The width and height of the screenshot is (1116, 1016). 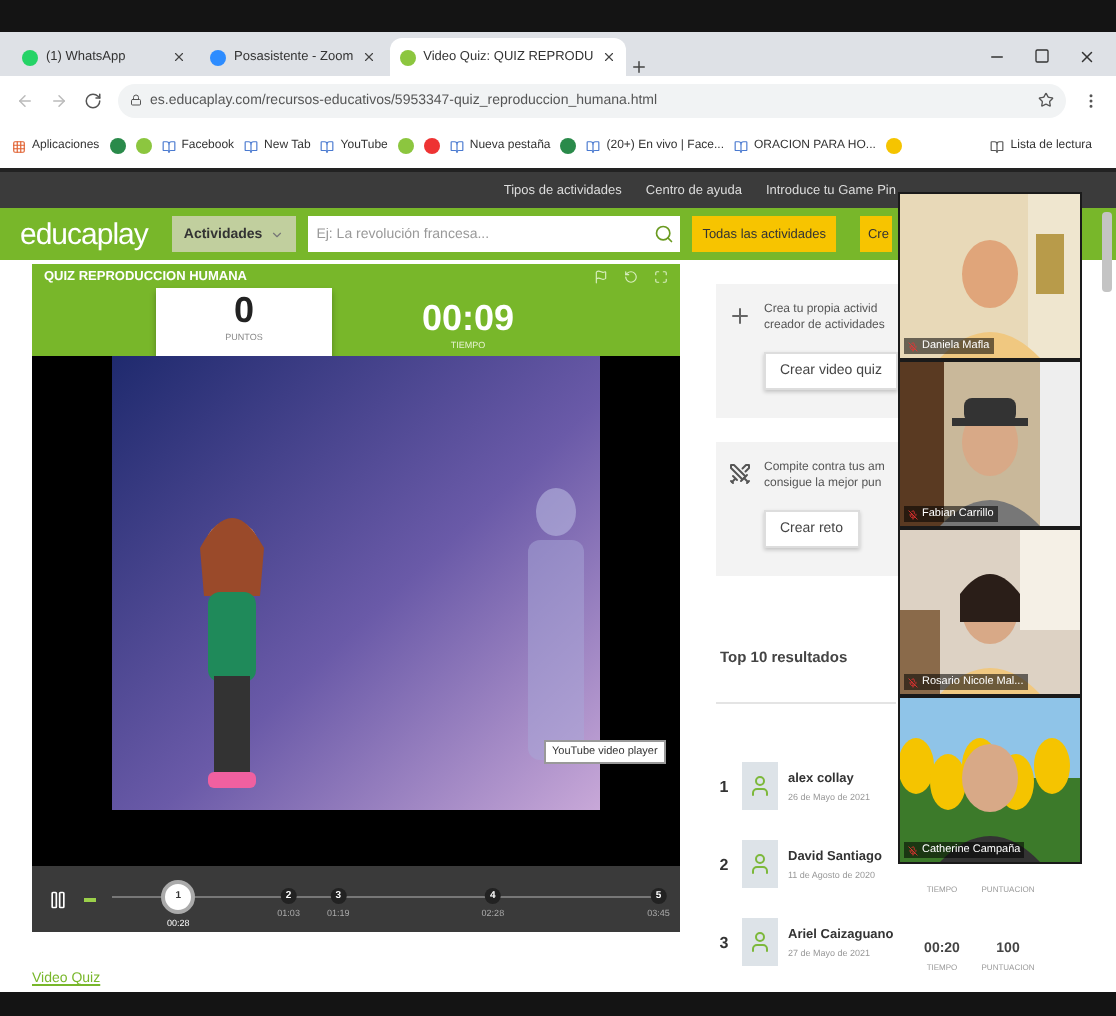 I want to click on search-icon, so click(x=664, y=234).